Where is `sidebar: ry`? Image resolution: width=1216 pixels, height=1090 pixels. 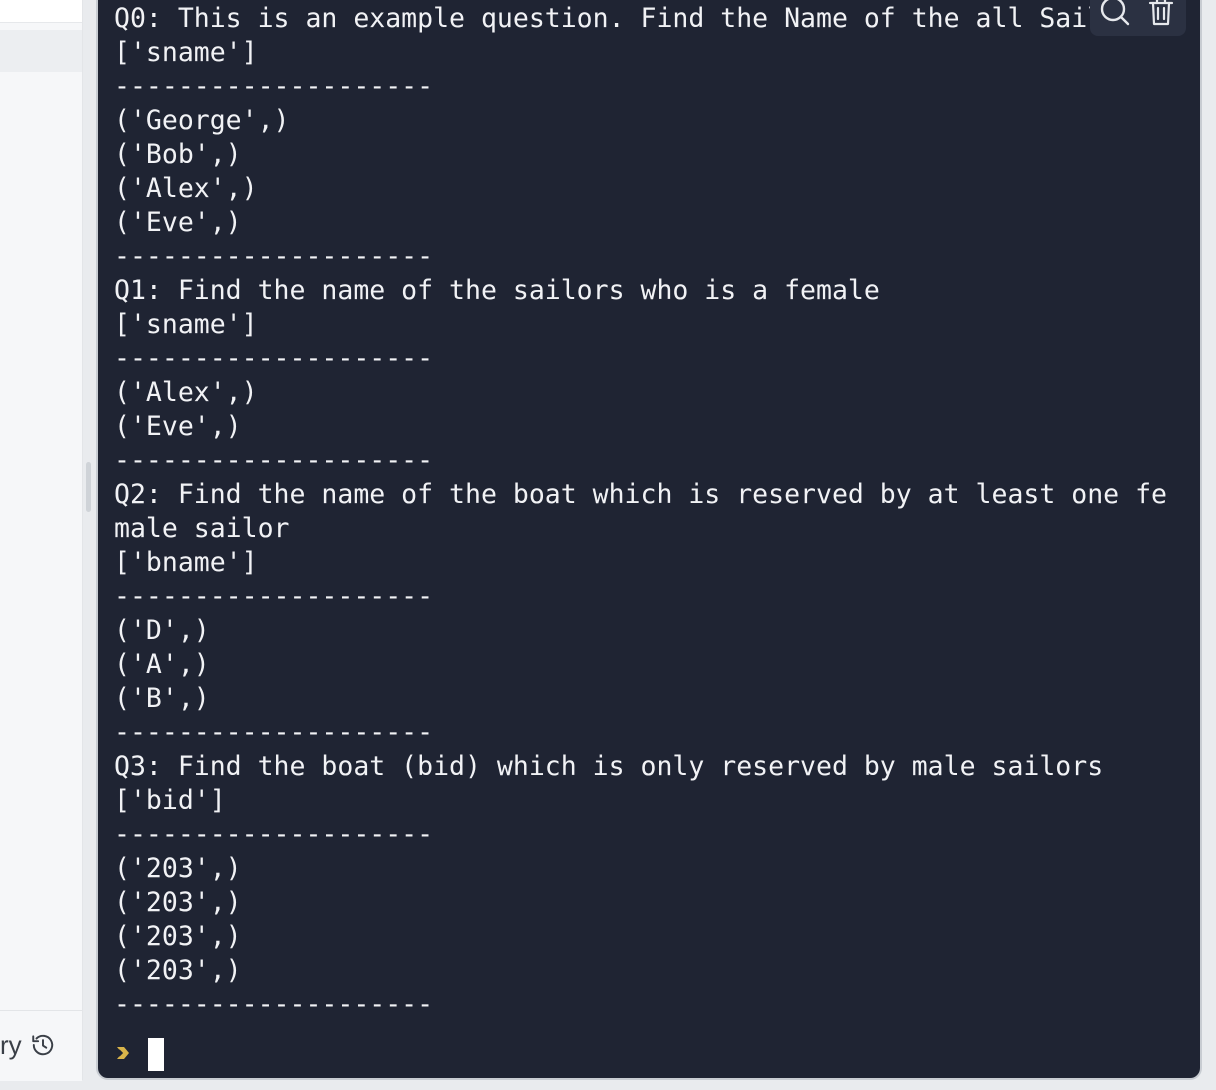 sidebar: ry is located at coordinates (41, 540).